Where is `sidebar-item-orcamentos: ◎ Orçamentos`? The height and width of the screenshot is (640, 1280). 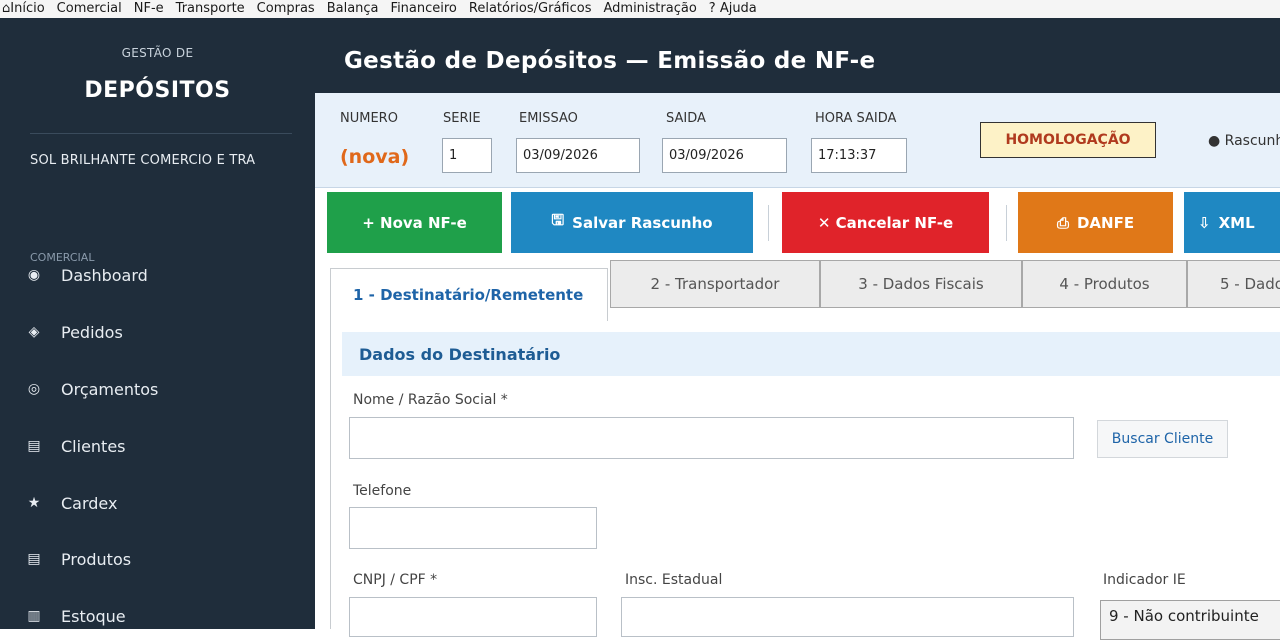
sidebar-item-orcamentos: ◎ Orçamentos is located at coordinates (157, 389).